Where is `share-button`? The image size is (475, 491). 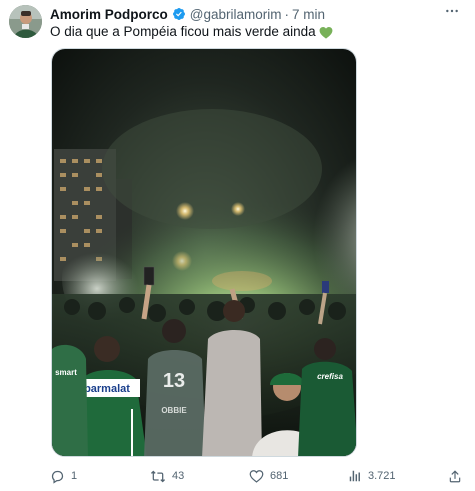 share-button is located at coordinates (455, 476).